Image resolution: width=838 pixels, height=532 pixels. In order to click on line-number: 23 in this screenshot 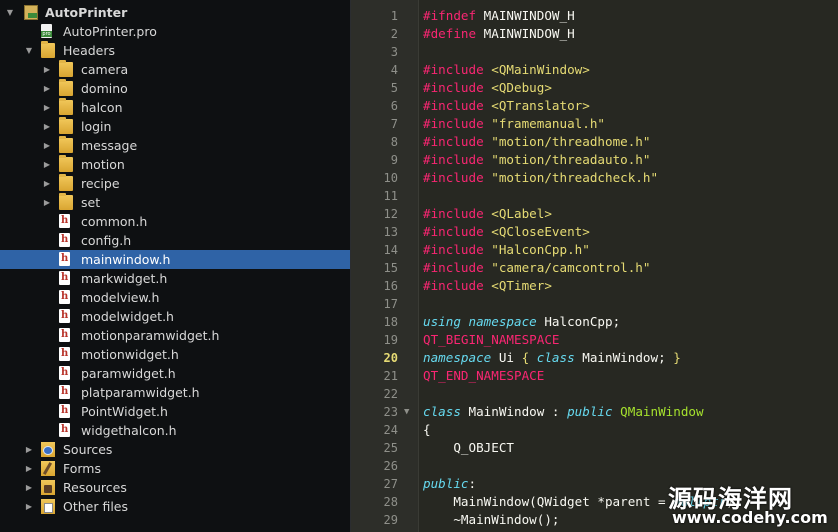, I will do `click(390, 412)`.